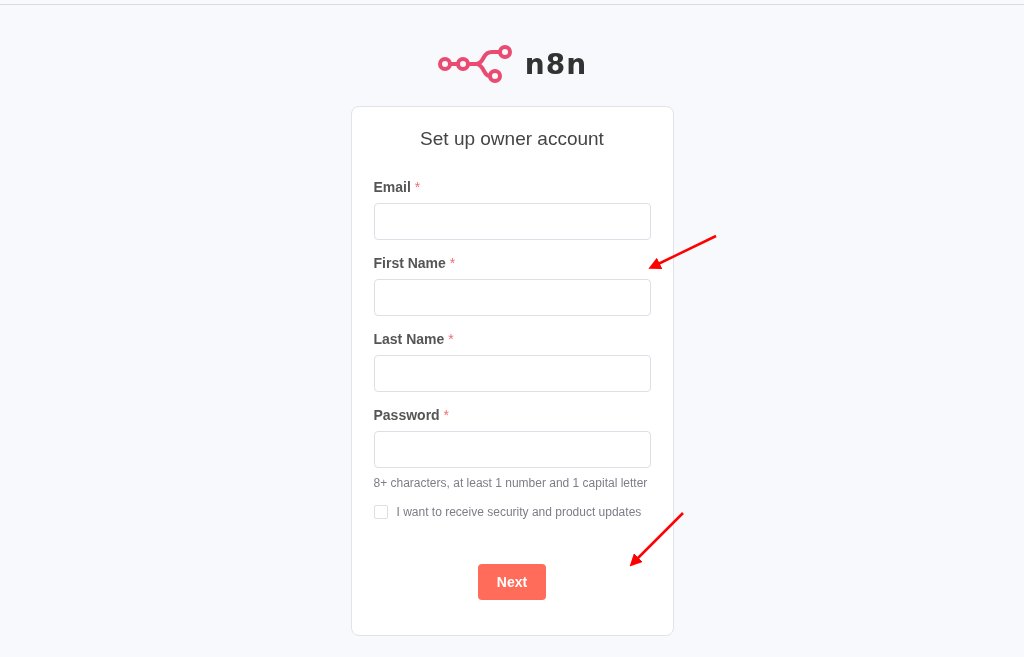 The image size is (1024, 657). Describe the element at coordinates (512, 582) in the screenshot. I see `next-button: Next` at that location.